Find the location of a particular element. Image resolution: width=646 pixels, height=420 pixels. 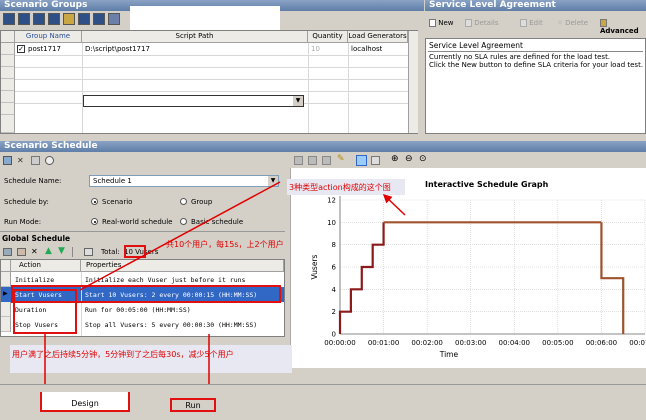

run-mode-real-radio is located at coordinates (94, 221).